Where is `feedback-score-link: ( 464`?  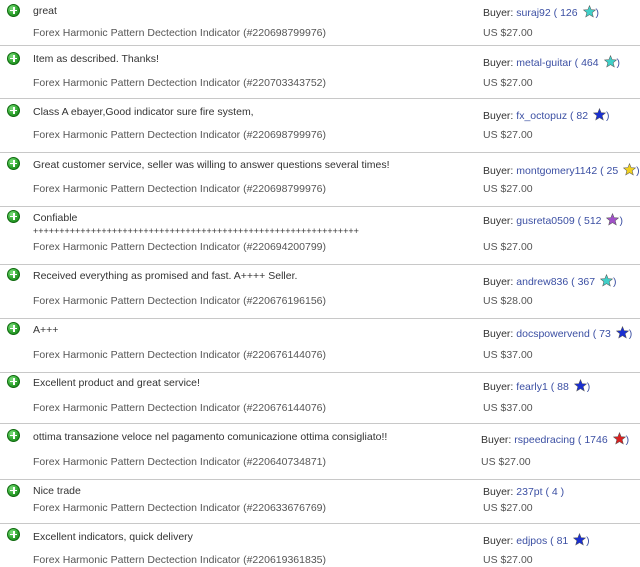 feedback-score-link: ( 464 is located at coordinates (587, 63).